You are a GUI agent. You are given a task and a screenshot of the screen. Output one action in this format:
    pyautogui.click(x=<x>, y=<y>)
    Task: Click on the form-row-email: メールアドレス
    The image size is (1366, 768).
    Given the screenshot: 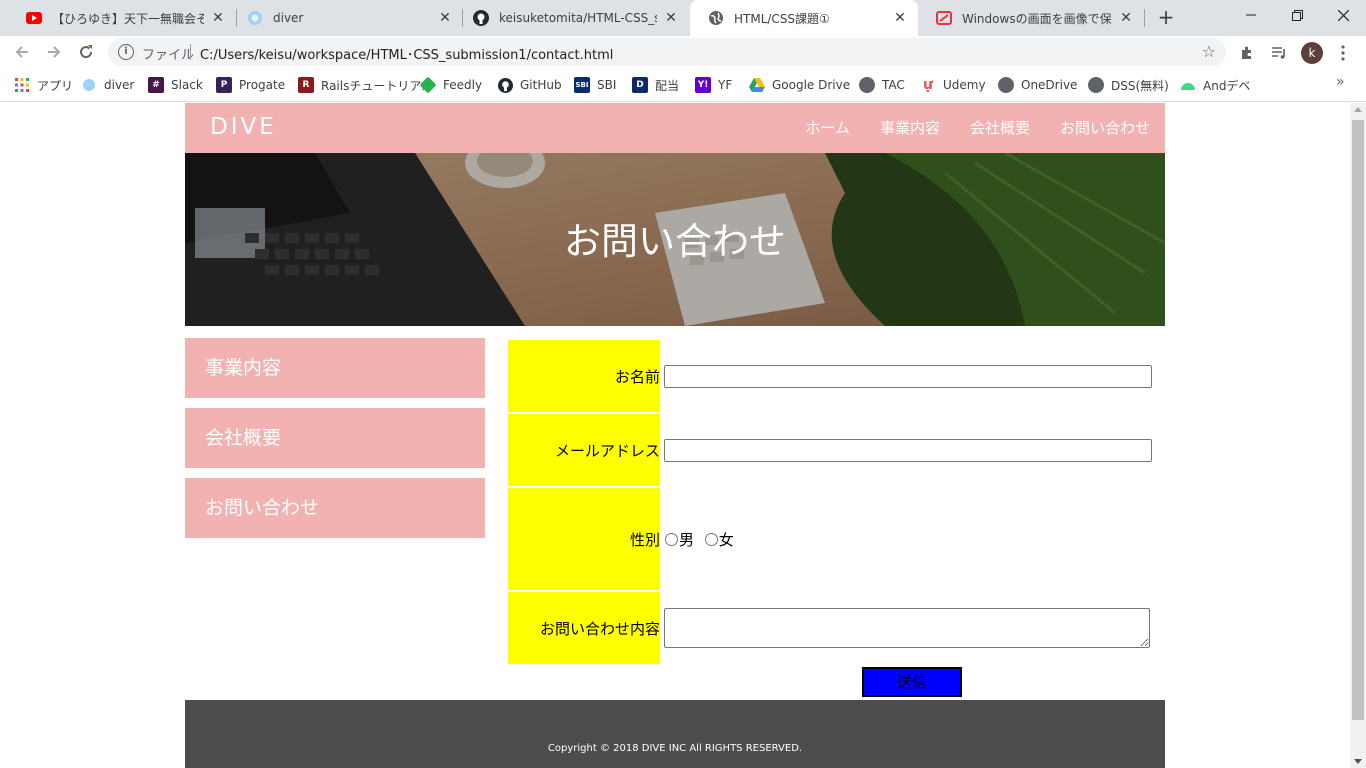 What is the action you would take?
    pyautogui.click(x=831, y=450)
    